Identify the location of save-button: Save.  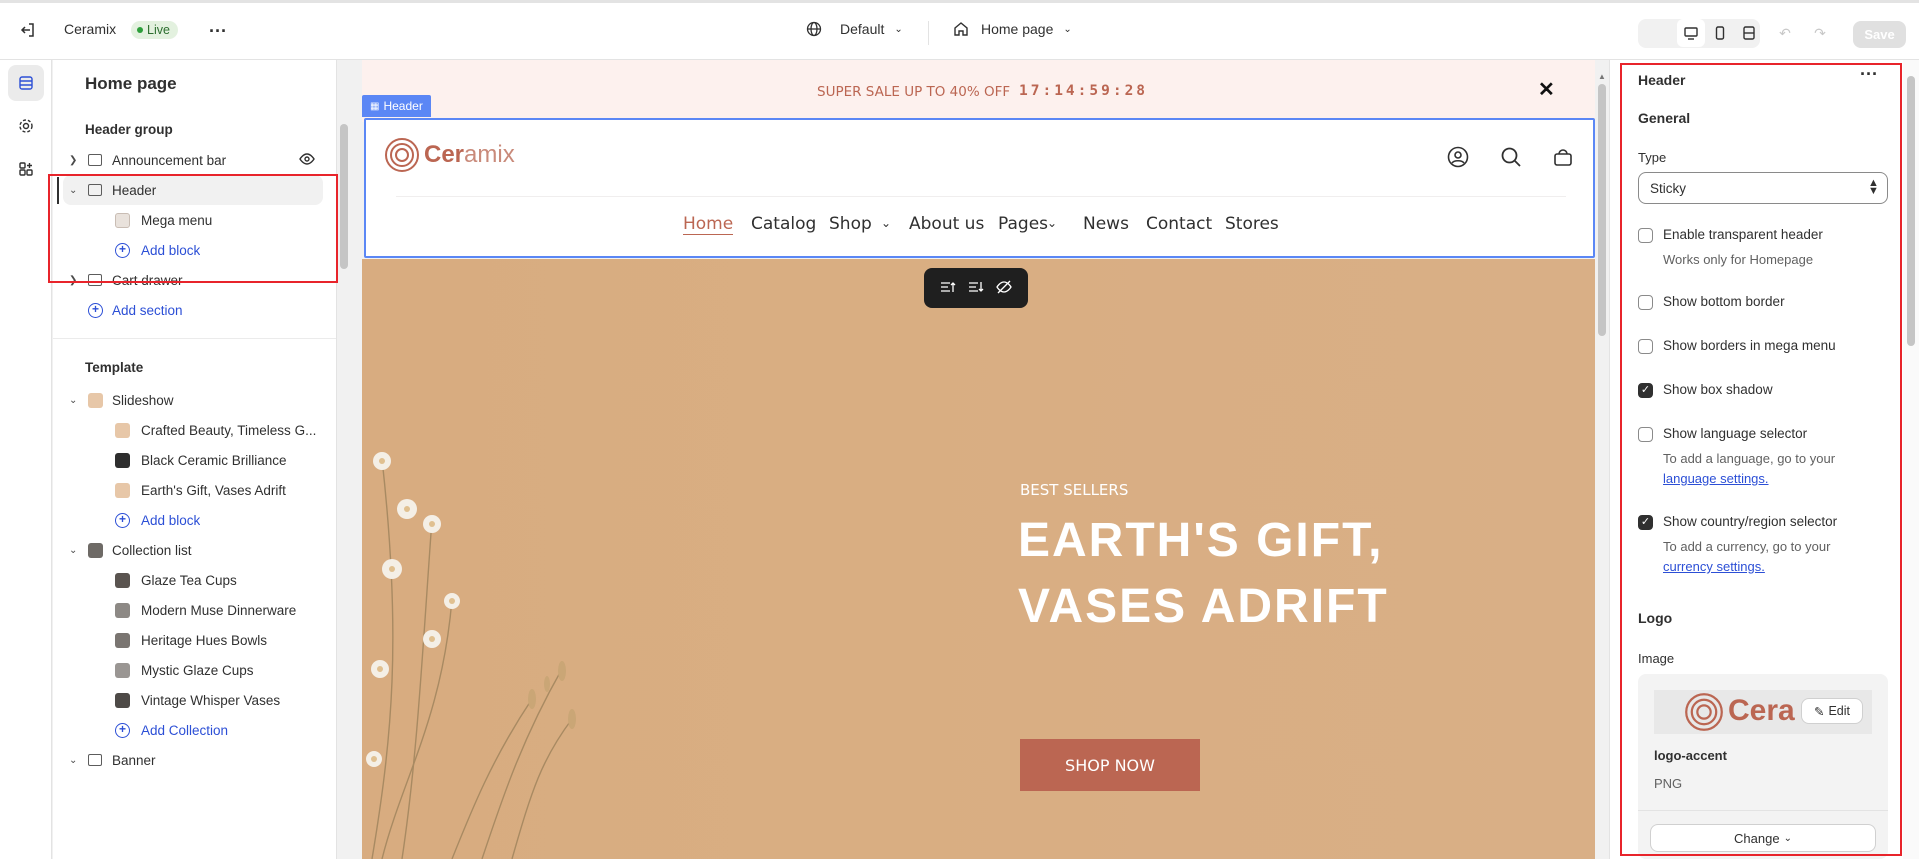
(1879, 34).